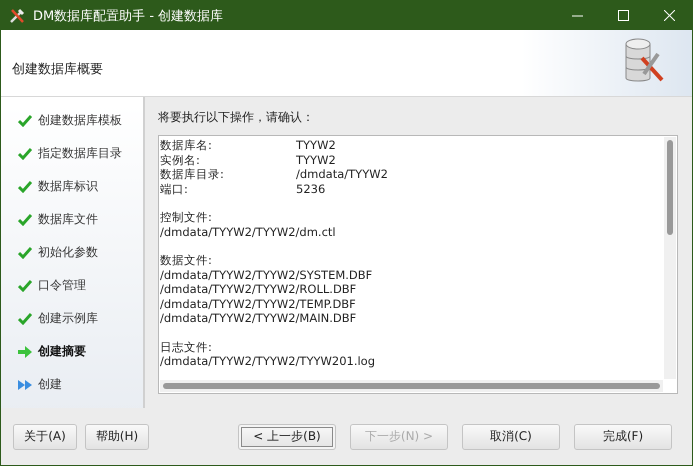 This screenshot has width=693, height=466. I want to click on section-heading: 日志文件:, so click(186, 347).